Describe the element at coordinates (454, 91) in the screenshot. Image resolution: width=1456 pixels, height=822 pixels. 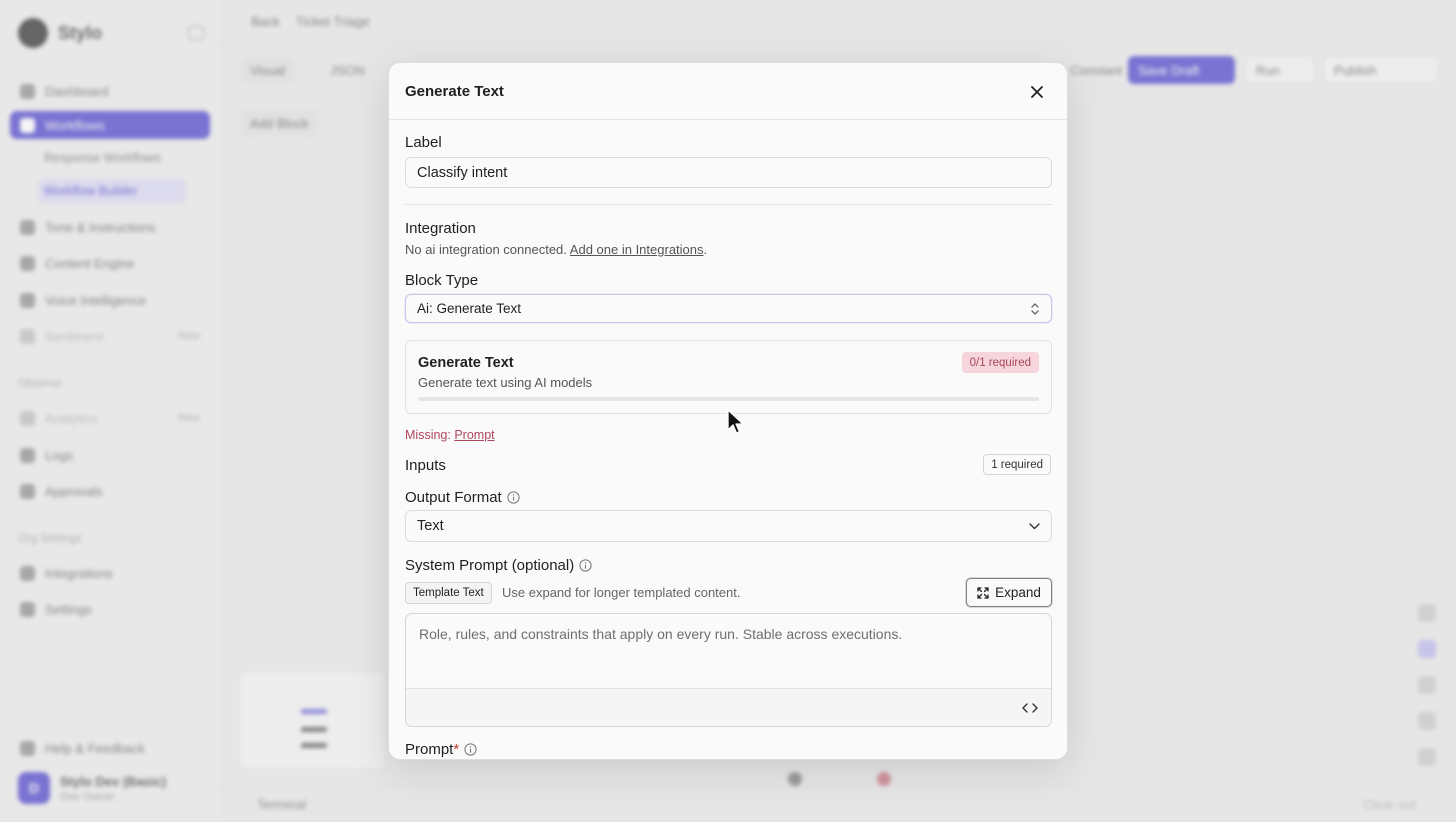
I see `dialog-title: Generate Text` at that location.